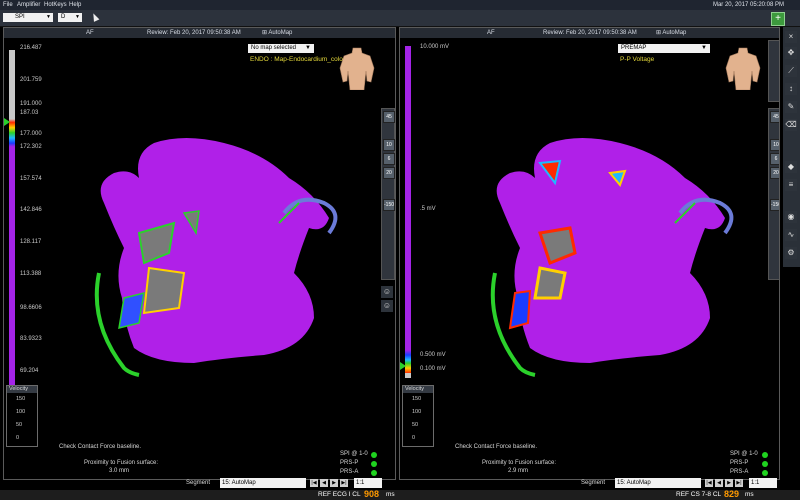  Describe the element at coordinates (28, 5) in the screenshot. I see `menu-amplifier: Amplifier` at that location.